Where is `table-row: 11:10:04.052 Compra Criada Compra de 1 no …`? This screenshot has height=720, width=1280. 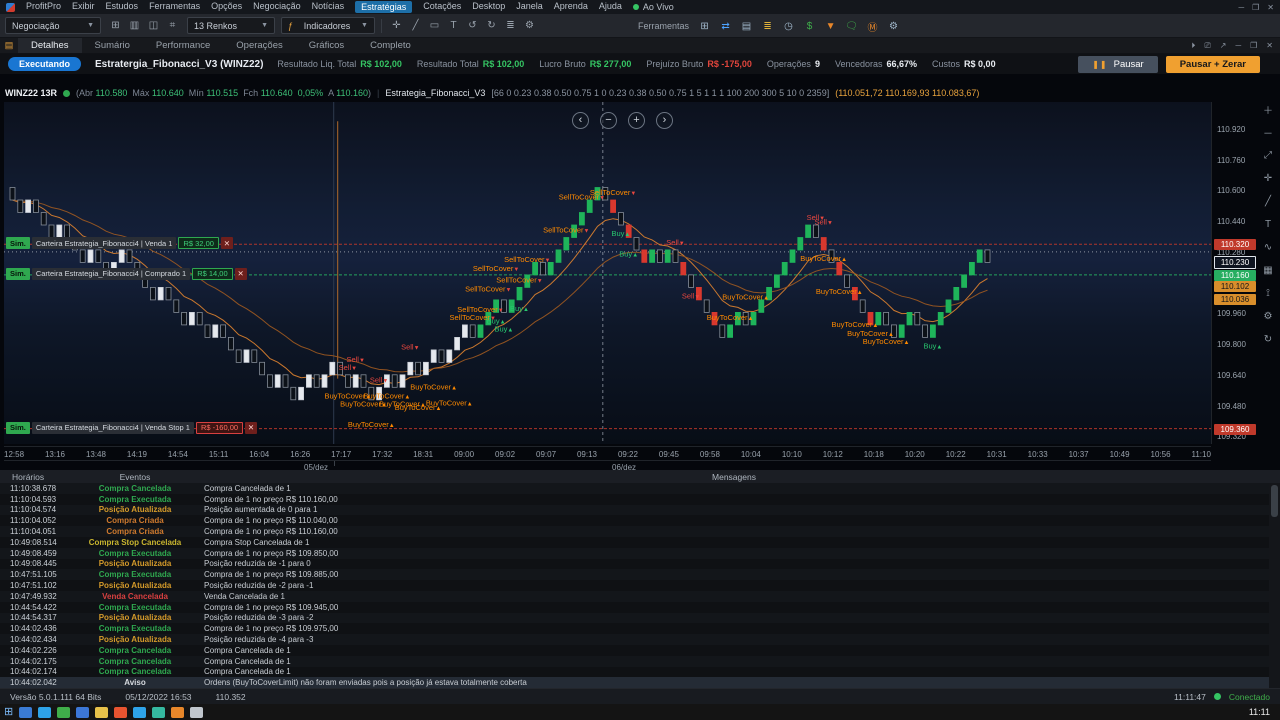
table-row: 11:10:04.052 Compra Criada Compra de 1 no … is located at coordinates (640, 521).